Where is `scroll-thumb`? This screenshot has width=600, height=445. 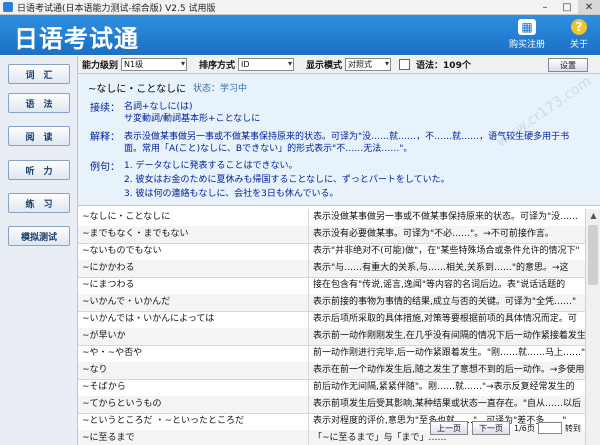 scroll-thumb is located at coordinates (593, 255).